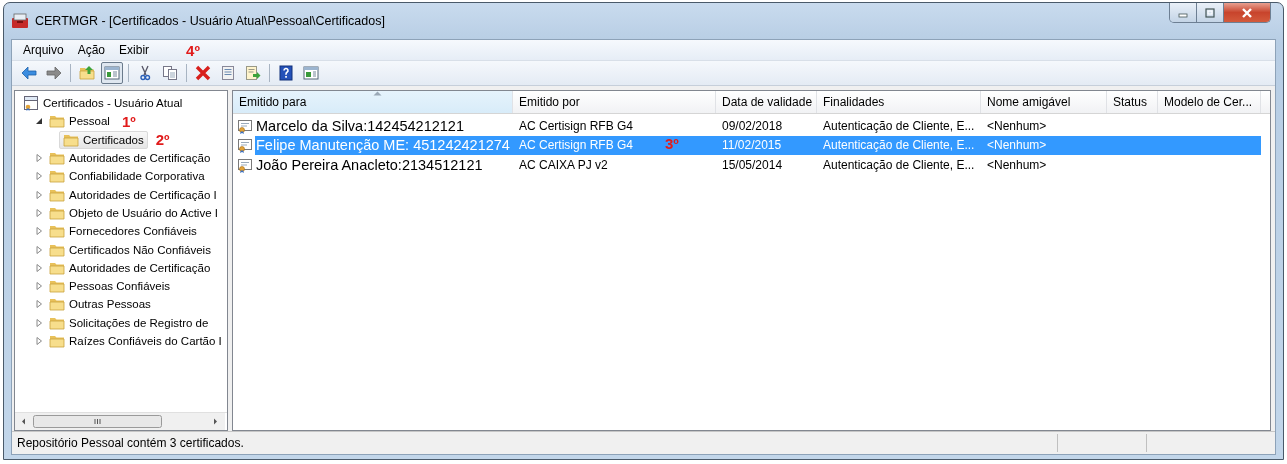 The height and width of the screenshot is (464, 1287). I want to click on table-cell-text: 15/05/2014, so click(752, 165).